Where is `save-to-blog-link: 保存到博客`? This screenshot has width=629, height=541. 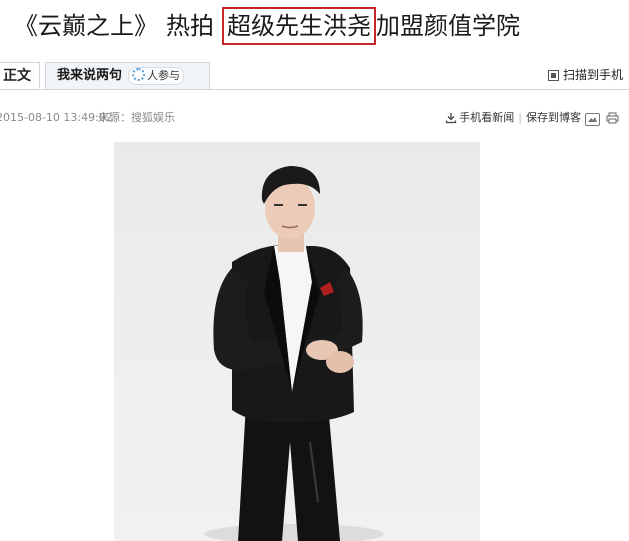 save-to-blog-link: 保存到博客 is located at coordinates (553, 117).